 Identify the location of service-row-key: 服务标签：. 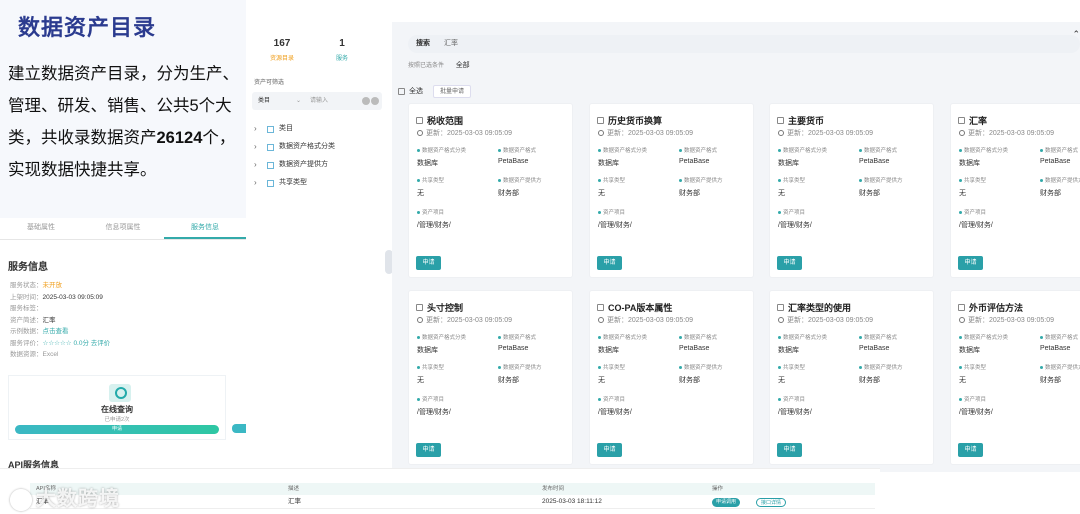
(26, 308).